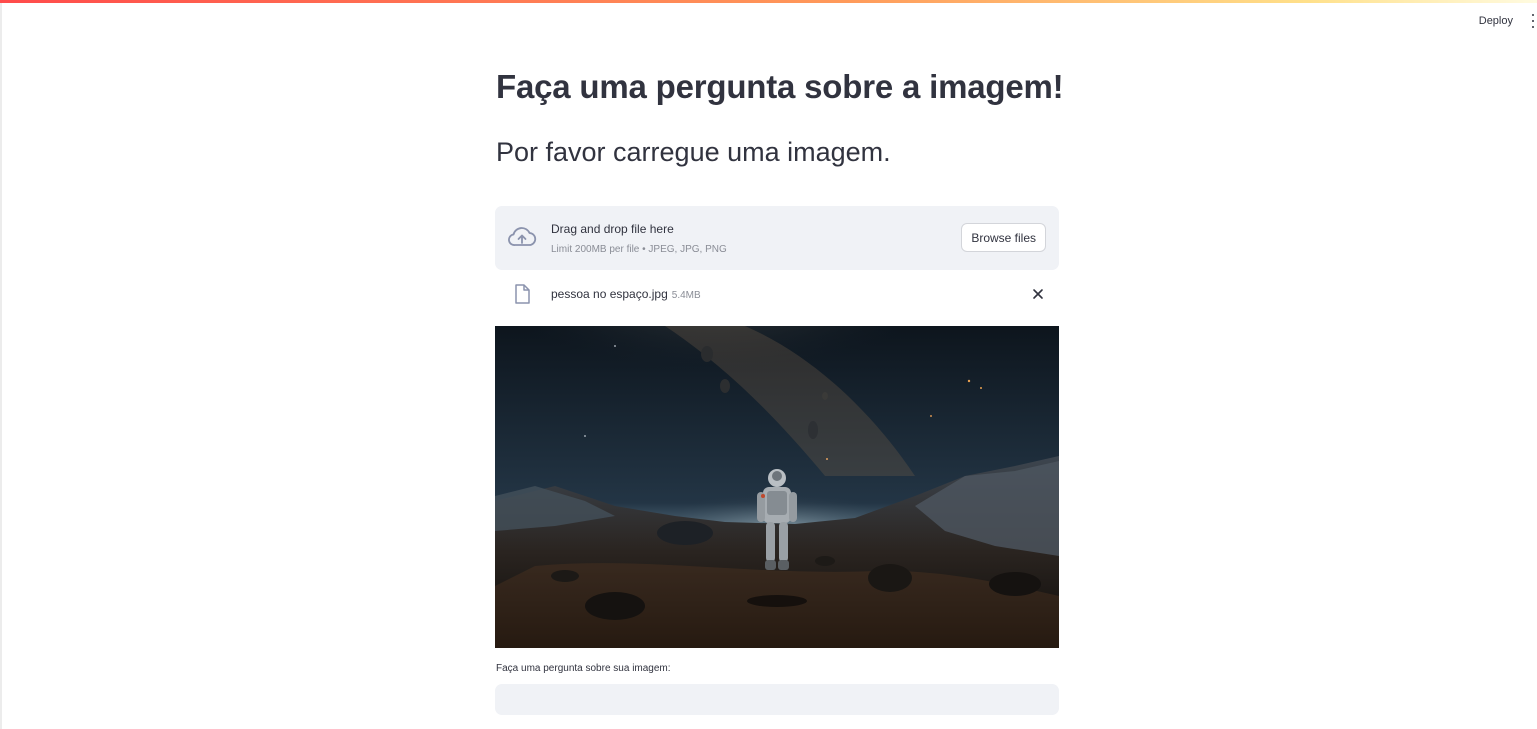 Image resolution: width=1537 pixels, height=729 pixels. What do you see at coordinates (639, 249) in the screenshot?
I see `dropzone-limit-text: Limit 200MB per file • JPEG, JPG, PNG` at bounding box center [639, 249].